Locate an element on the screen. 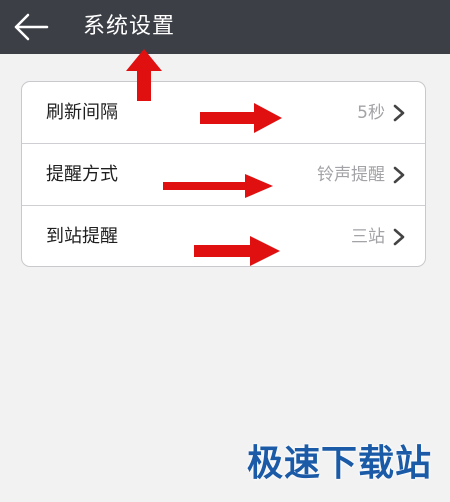 This screenshot has height=502, width=450. setting-label: 到站提醒 is located at coordinates (82, 236).